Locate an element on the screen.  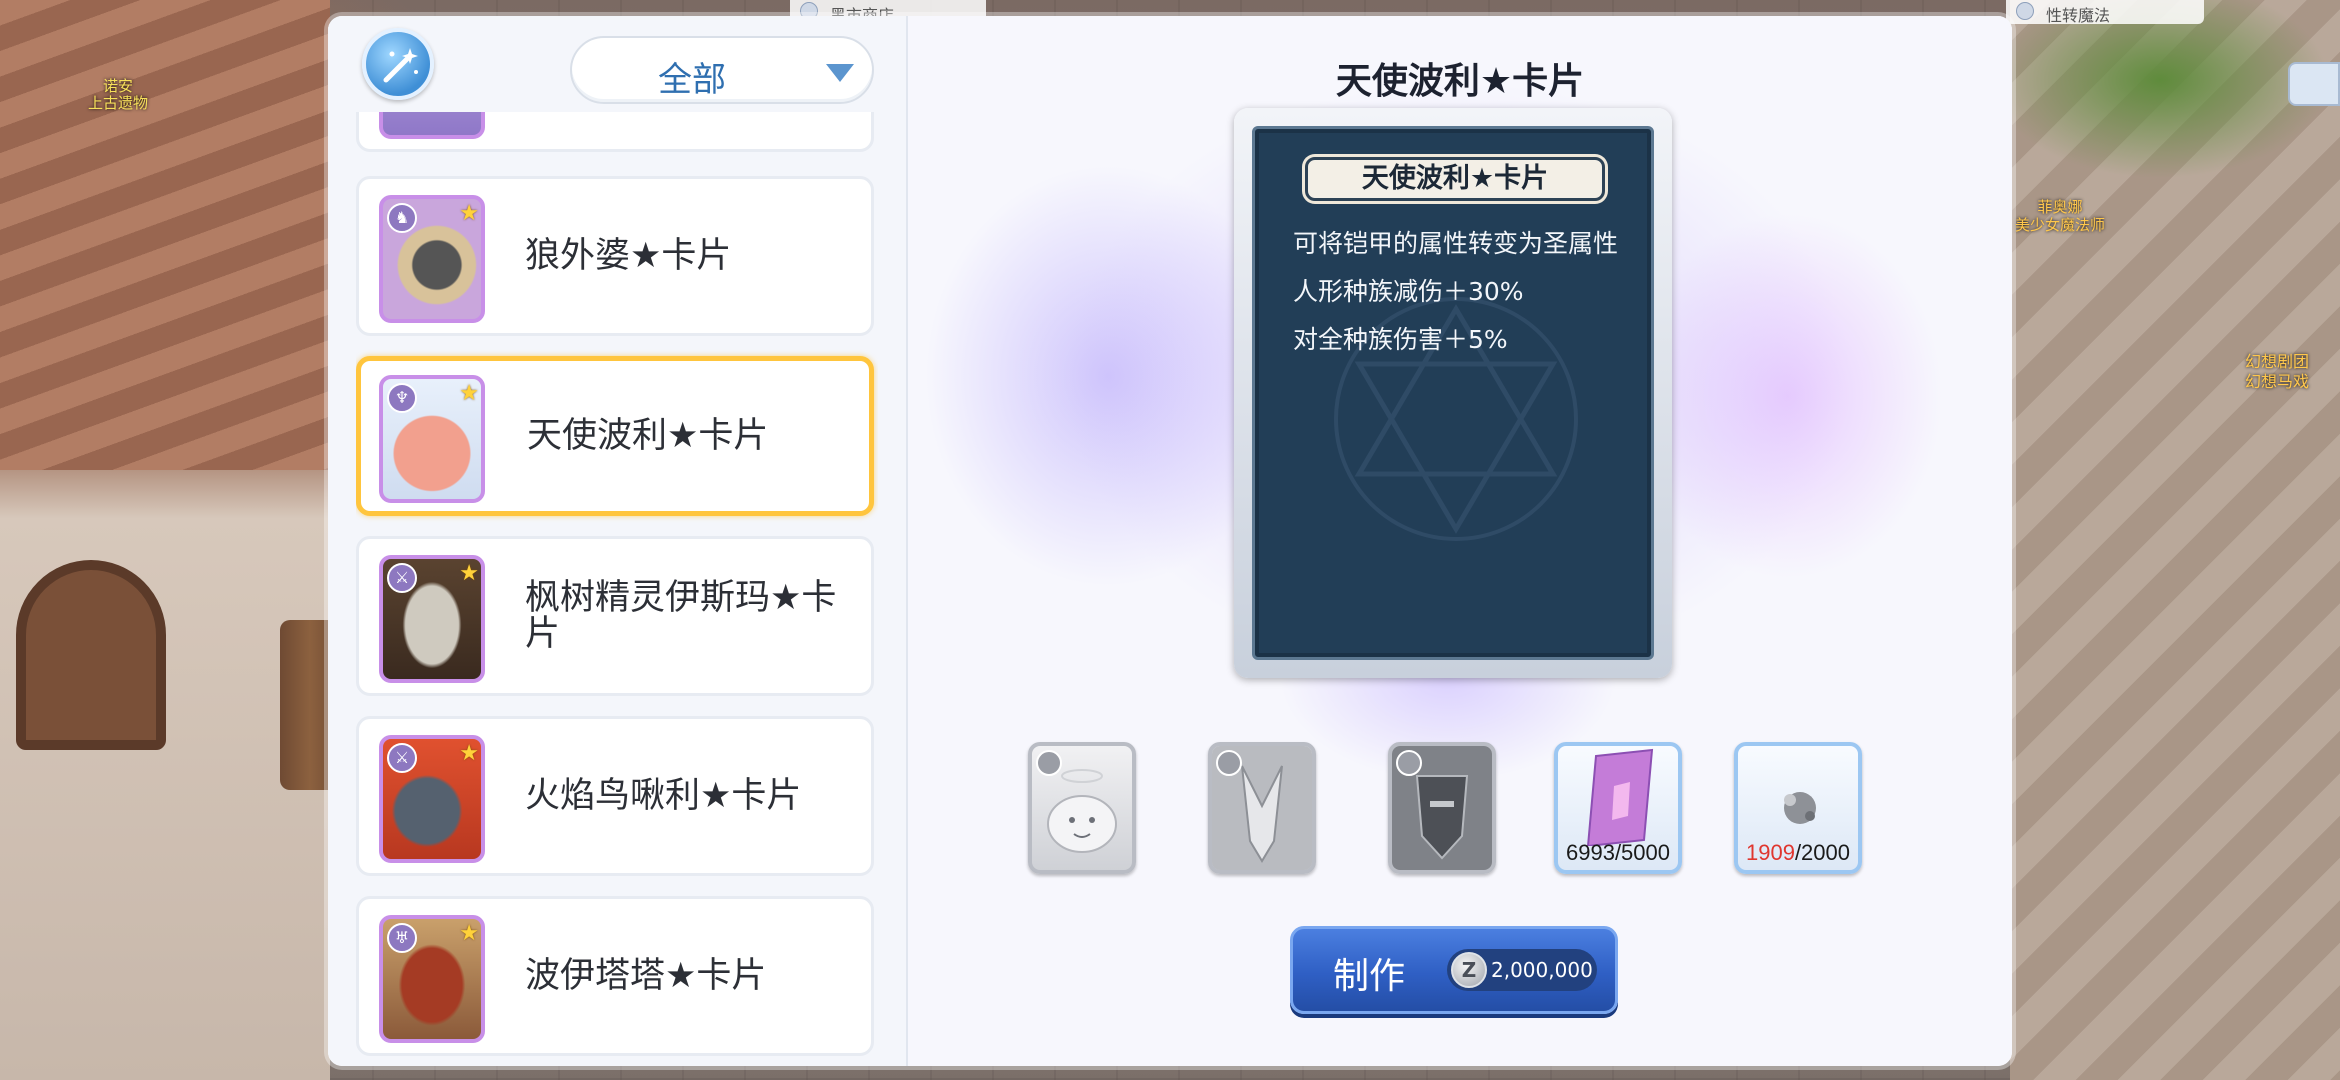
card-thumbnail-fire-bird: ⚔ ★ is located at coordinates (432, 799).